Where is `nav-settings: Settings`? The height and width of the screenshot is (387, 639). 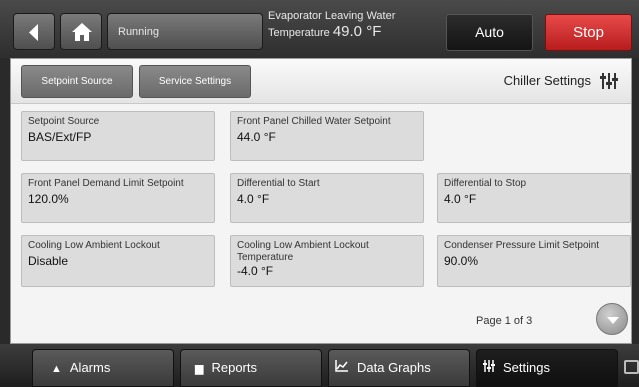
nav-settings: Settings is located at coordinates (547, 368).